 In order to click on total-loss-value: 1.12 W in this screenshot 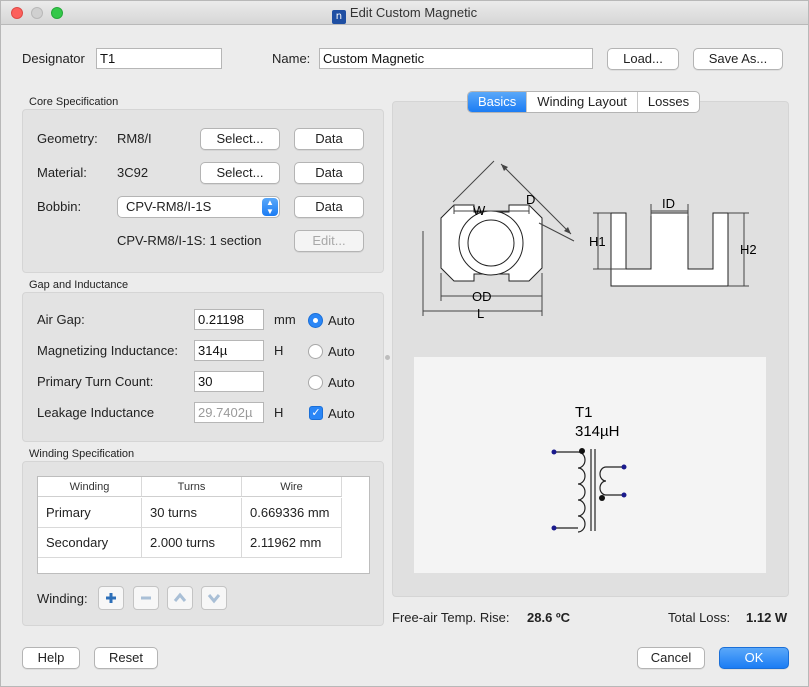, I will do `click(767, 617)`.